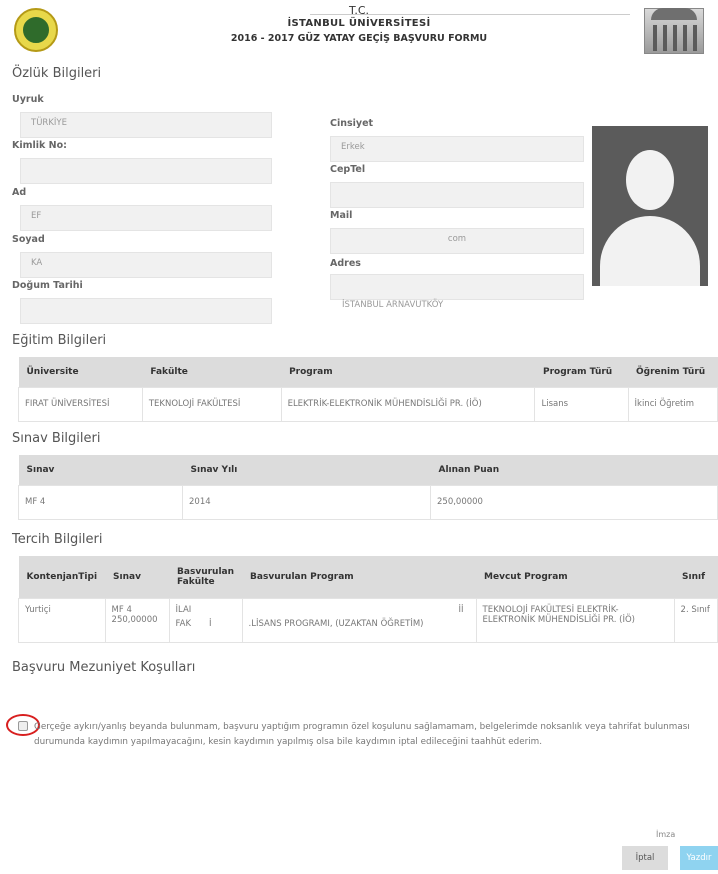 The image size is (718, 874). I want to click on adres-value: İSTANBUL ARNAVUTKÖY, so click(393, 305).